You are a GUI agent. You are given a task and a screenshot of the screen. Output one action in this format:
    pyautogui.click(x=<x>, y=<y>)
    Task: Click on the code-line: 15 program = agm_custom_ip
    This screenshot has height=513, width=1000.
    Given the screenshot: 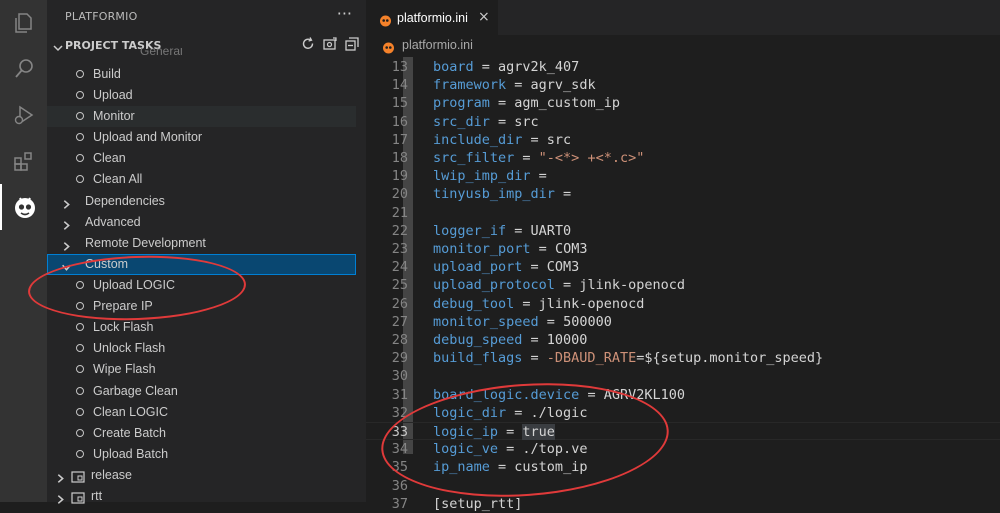 What is the action you would take?
    pyautogui.click(x=683, y=103)
    